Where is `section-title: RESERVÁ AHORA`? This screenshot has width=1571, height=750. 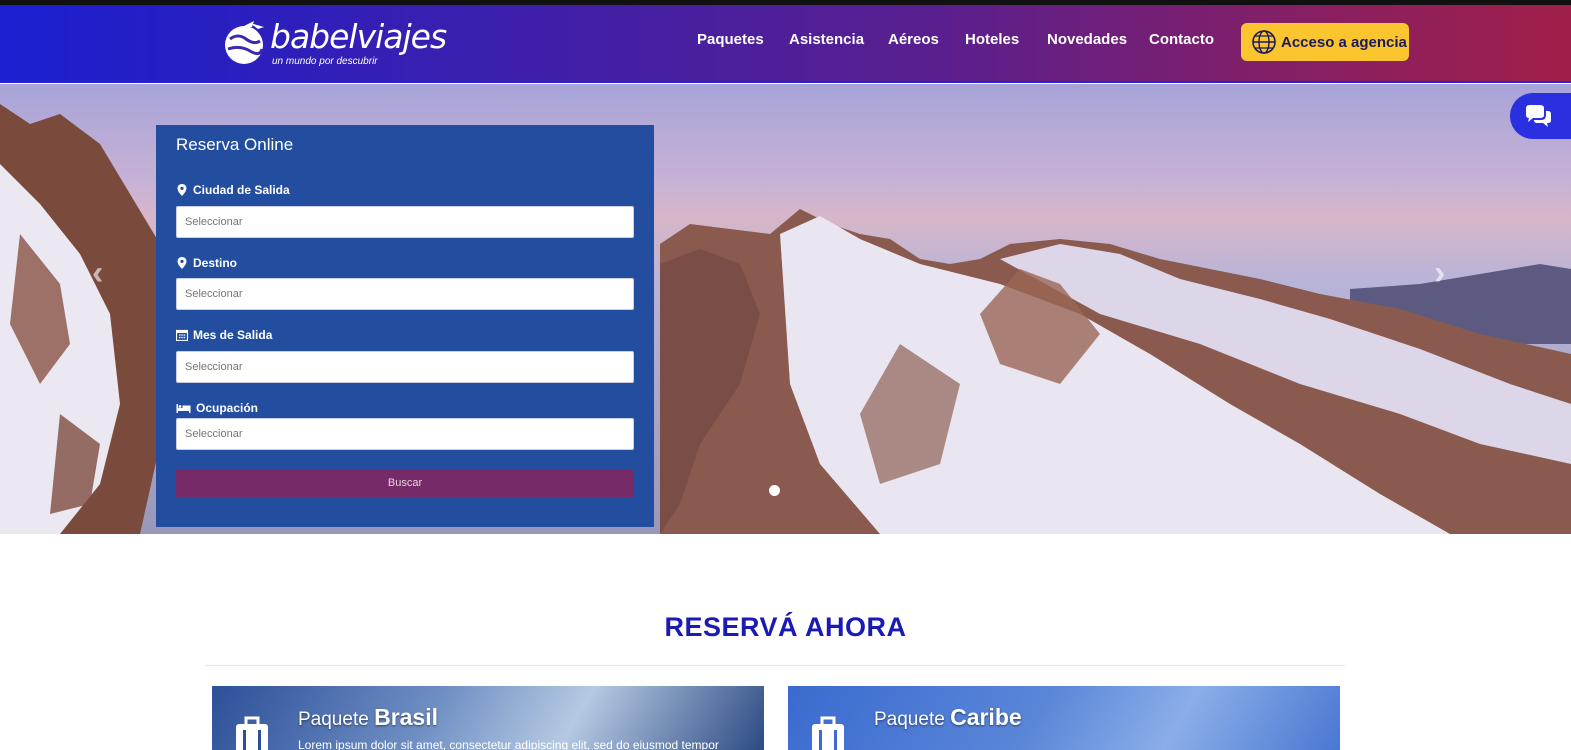 section-title: RESERVÁ AHORA is located at coordinates (785, 627).